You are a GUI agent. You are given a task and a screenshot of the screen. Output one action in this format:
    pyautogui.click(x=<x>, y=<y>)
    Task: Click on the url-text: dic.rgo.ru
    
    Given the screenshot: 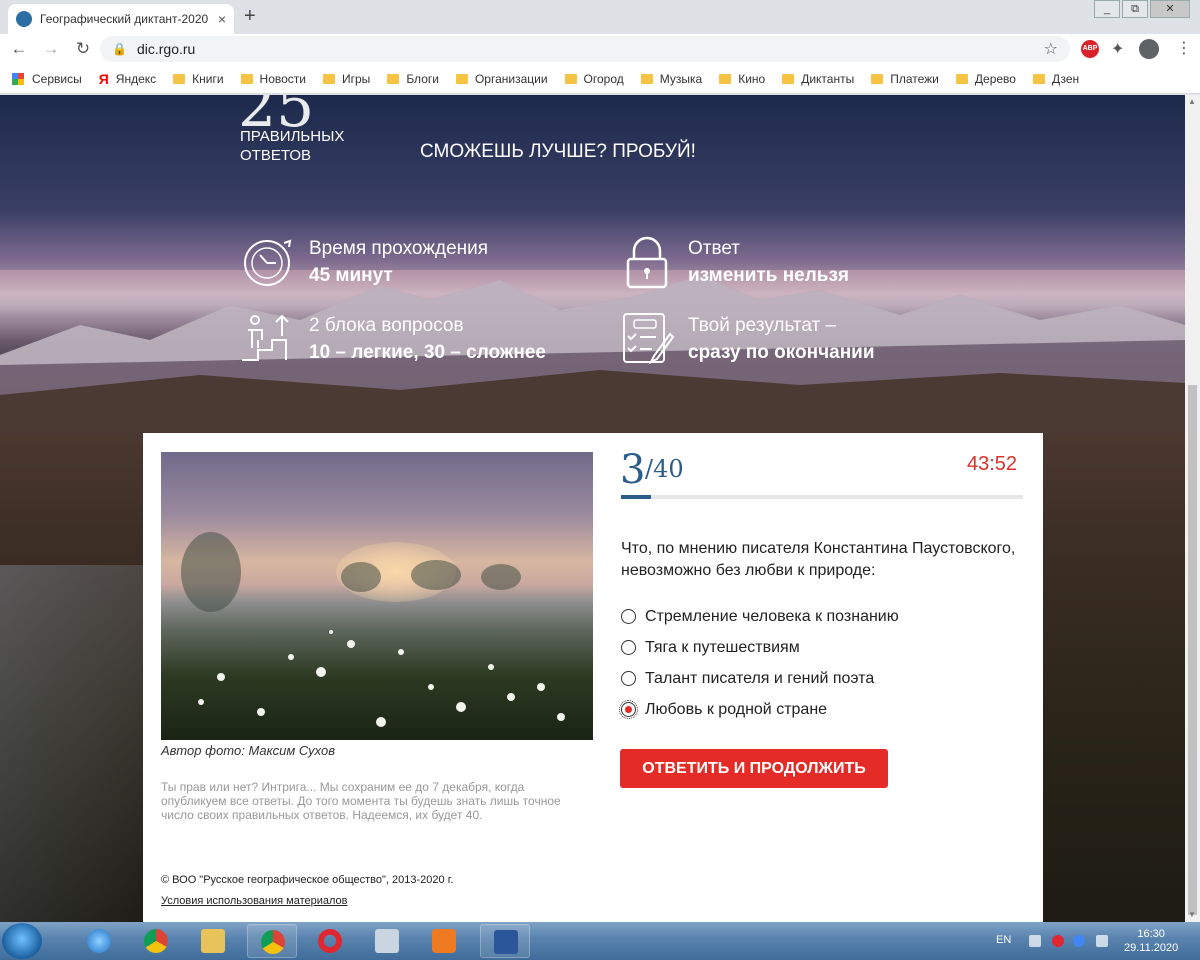 What is the action you would take?
    pyautogui.click(x=166, y=49)
    